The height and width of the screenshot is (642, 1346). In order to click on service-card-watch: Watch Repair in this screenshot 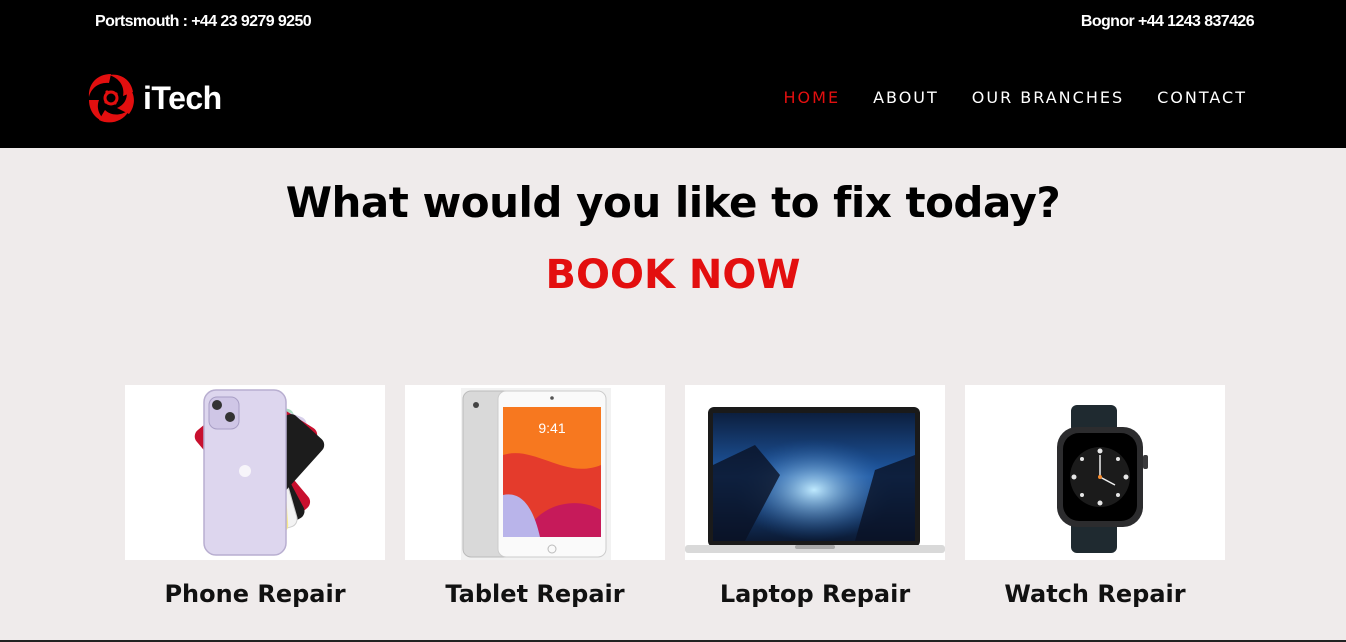, I will do `click(1095, 496)`.